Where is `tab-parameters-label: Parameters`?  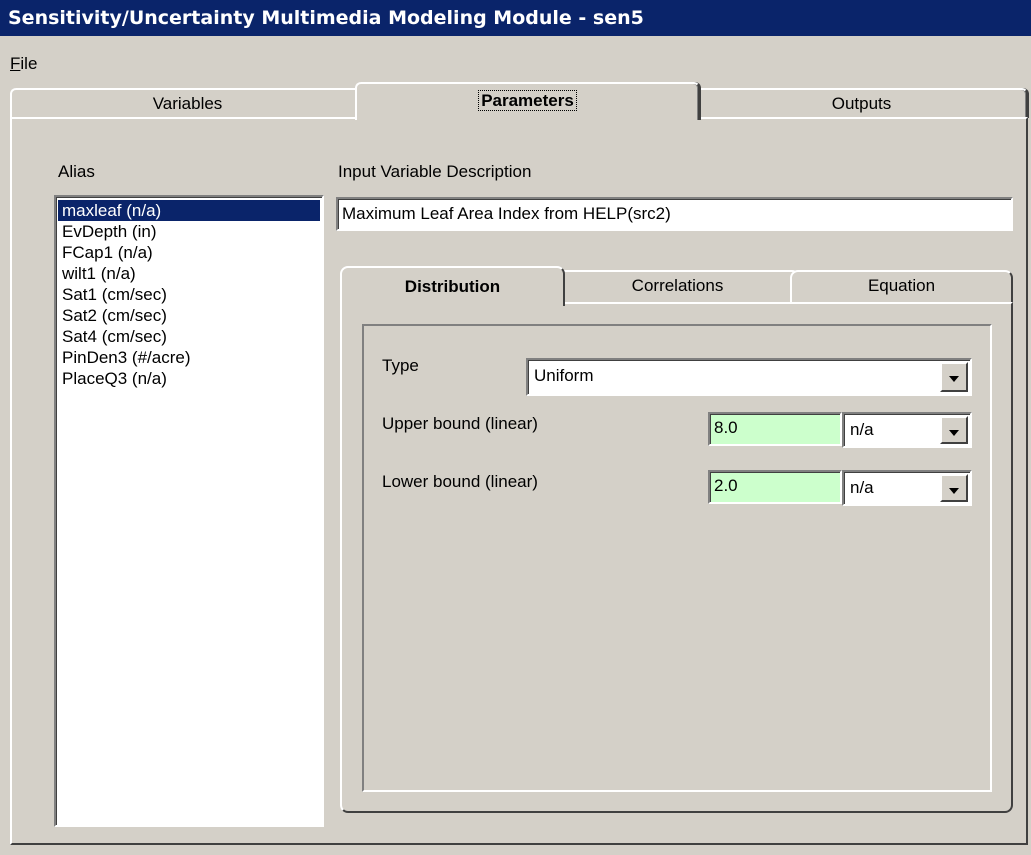
tab-parameters-label: Parameters is located at coordinates (527, 100).